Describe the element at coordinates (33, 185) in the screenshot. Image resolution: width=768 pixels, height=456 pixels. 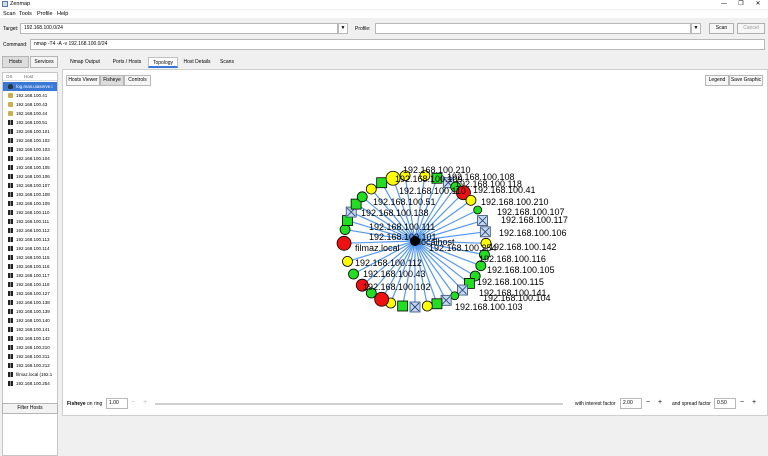
I see `host-name: 192.168.100.107` at that location.